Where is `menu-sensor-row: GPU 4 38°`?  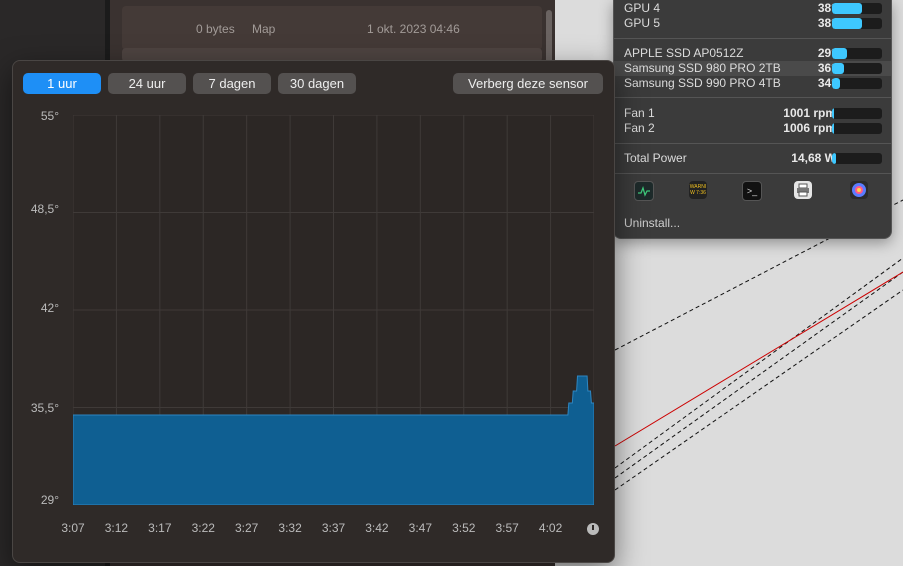 menu-sensor-row: GPU 4 38° is located at coordinates (753, 8).